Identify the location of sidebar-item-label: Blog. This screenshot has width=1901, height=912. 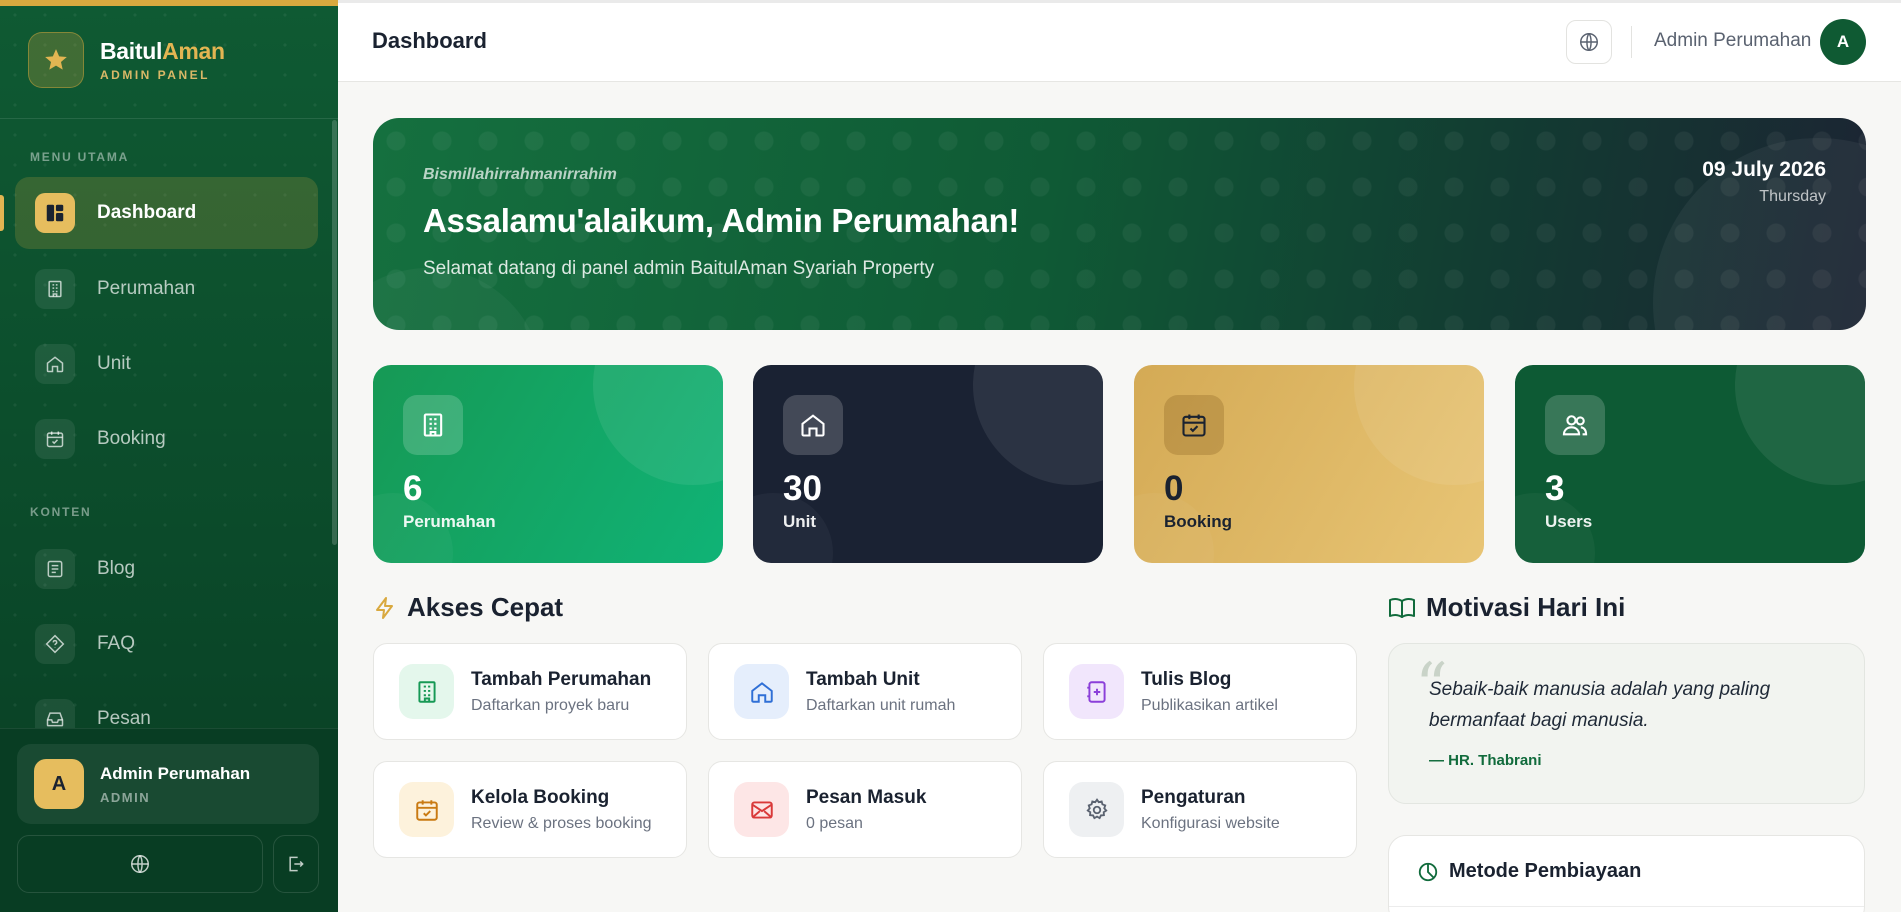
(116, 568).